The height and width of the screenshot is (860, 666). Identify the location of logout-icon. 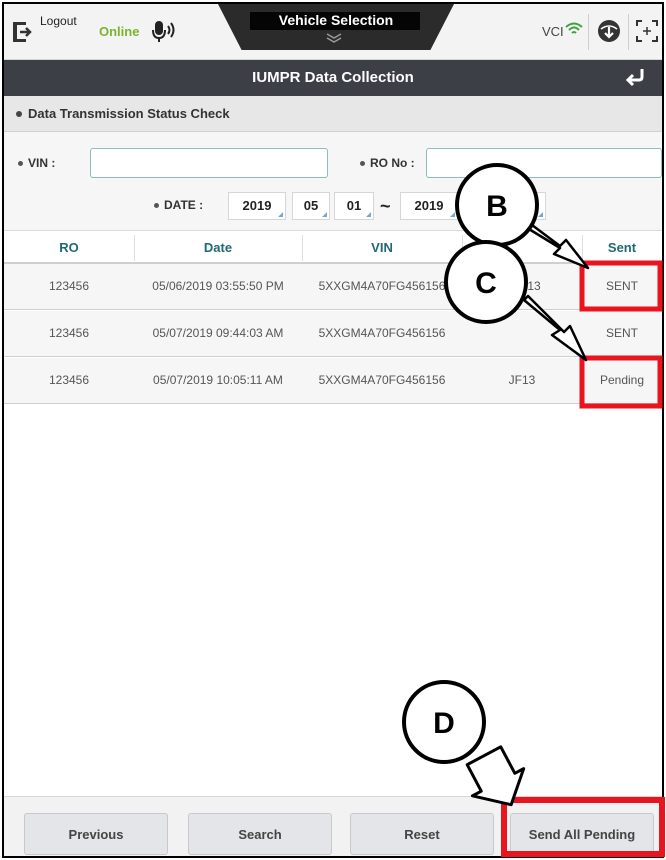
(22, 32).